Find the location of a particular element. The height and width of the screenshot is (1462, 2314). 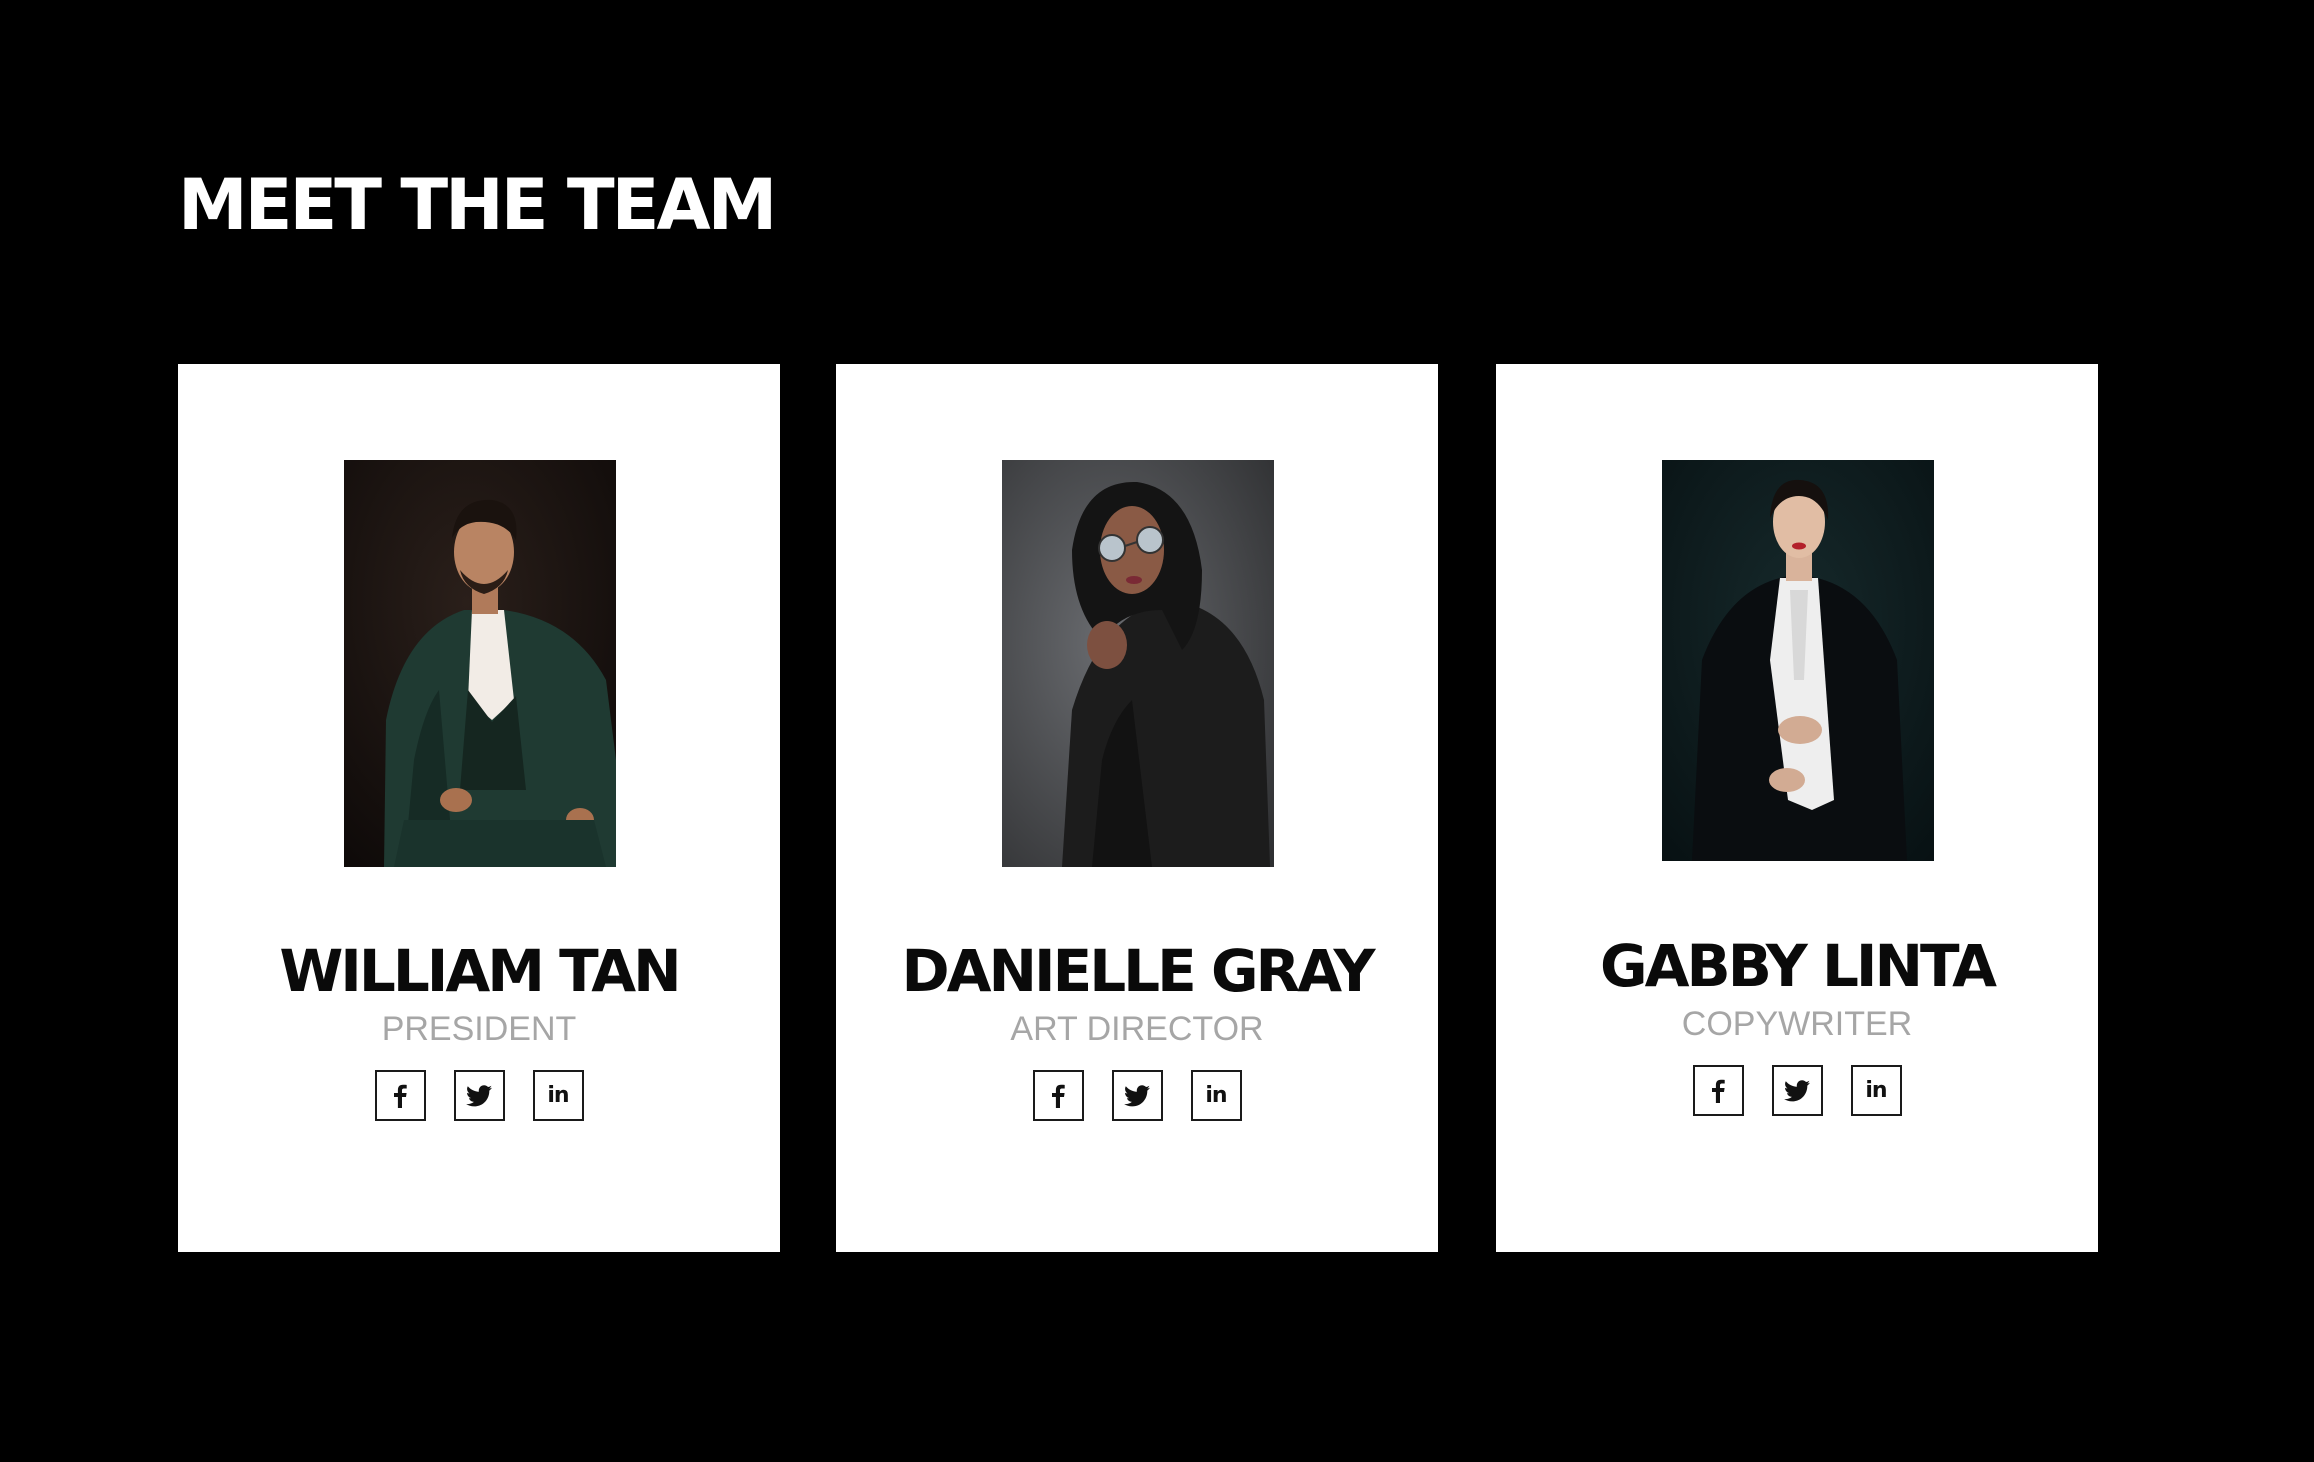

page-title: MEET THE TEAM is located at coordinates (477, 205).